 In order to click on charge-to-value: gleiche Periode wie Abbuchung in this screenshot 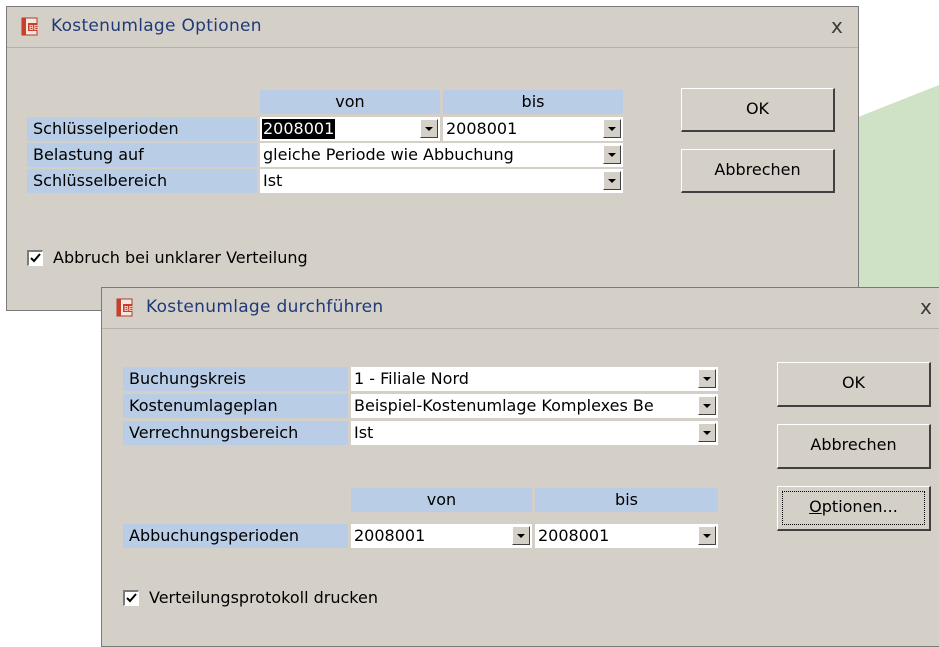, I will do `click(388, 154)`.